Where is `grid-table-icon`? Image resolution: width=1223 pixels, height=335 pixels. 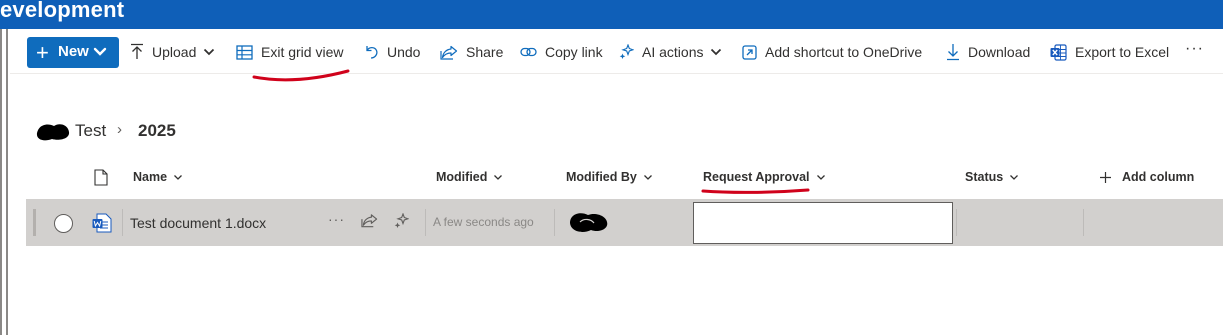
grid-table-icon is located at coordinates (244, 52).